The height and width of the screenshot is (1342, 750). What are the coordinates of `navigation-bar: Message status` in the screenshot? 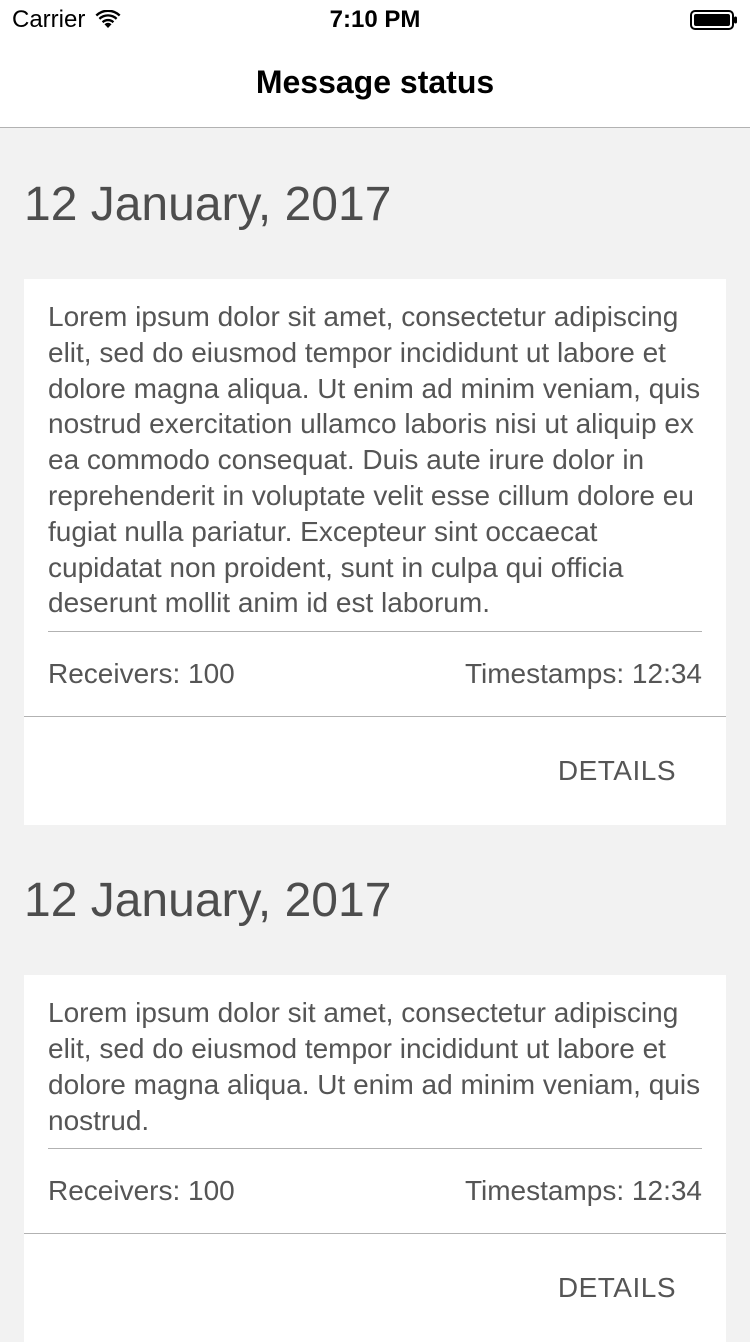 It's located at (375, 84).